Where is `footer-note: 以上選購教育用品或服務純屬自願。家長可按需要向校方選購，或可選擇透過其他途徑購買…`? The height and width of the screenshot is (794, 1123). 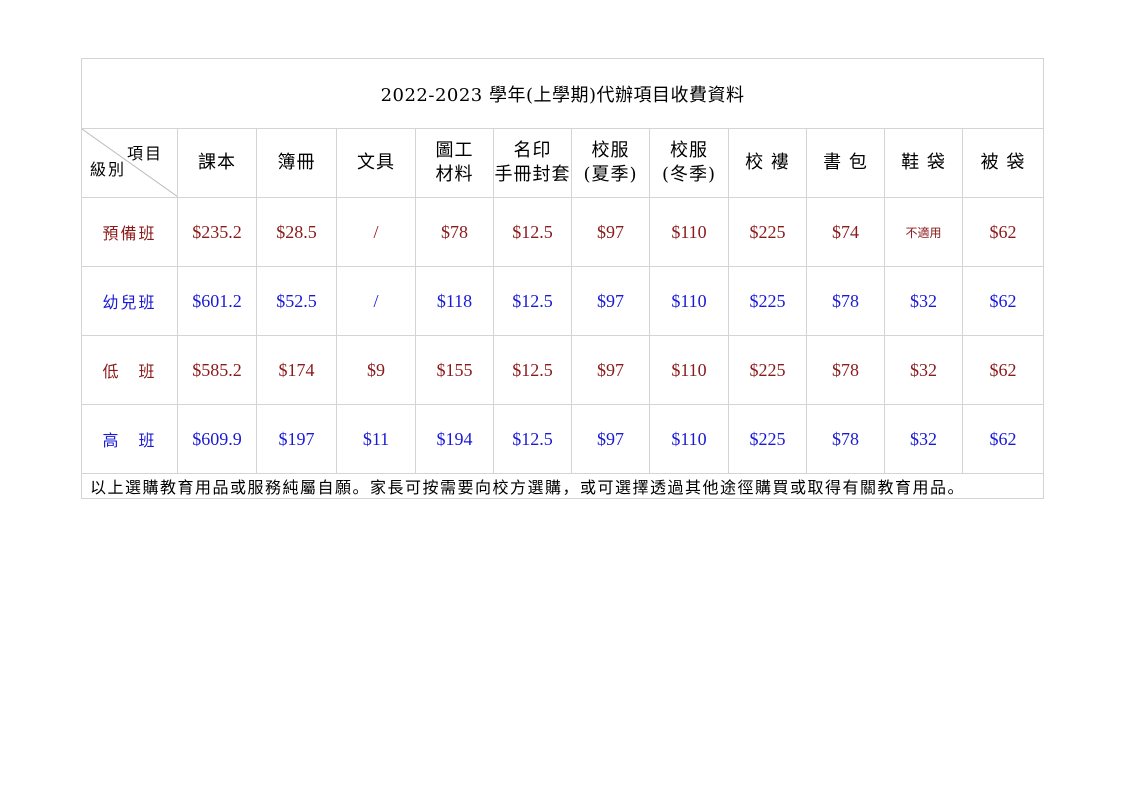 footer-note: 以上選購教育用品或服務純屬自願。家長可按需要向校方選購，或可選擇透過其他途徑購買… is located at coordinates (562, 486).